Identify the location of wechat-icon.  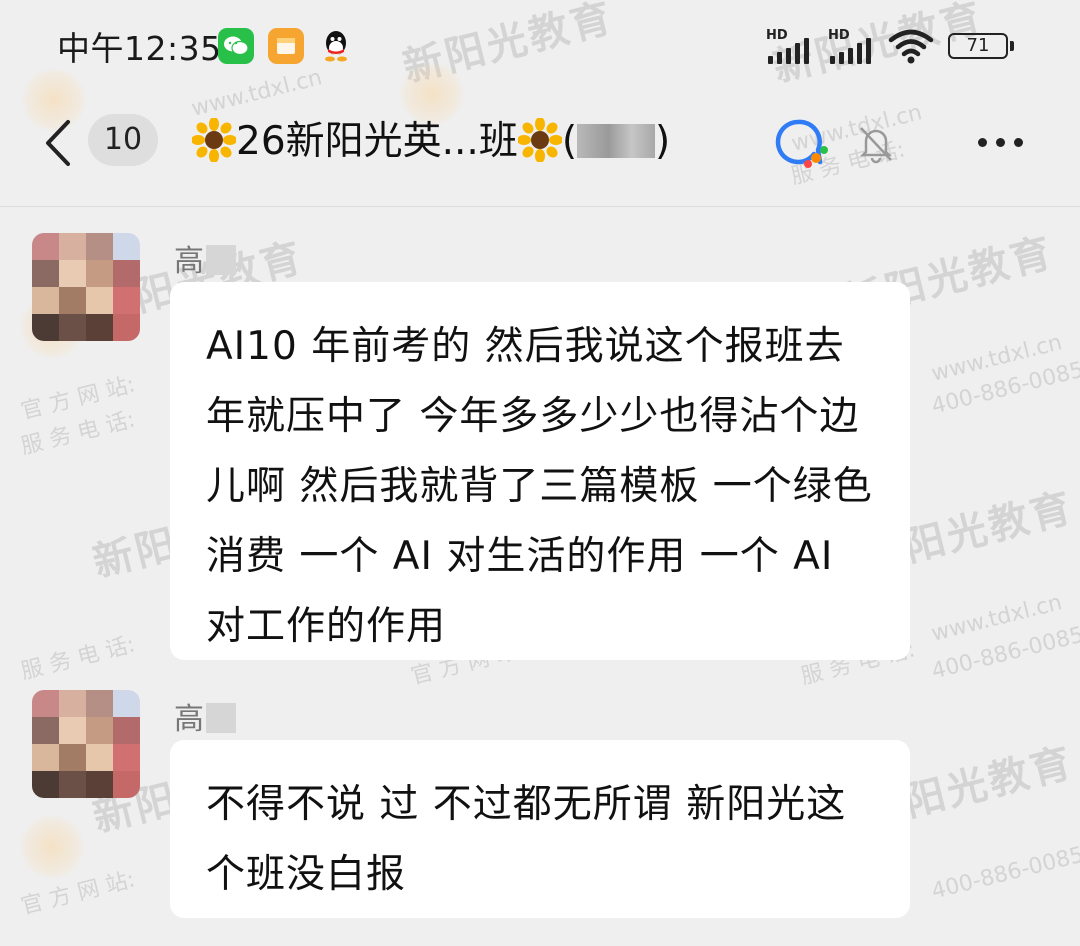
(236, 46).